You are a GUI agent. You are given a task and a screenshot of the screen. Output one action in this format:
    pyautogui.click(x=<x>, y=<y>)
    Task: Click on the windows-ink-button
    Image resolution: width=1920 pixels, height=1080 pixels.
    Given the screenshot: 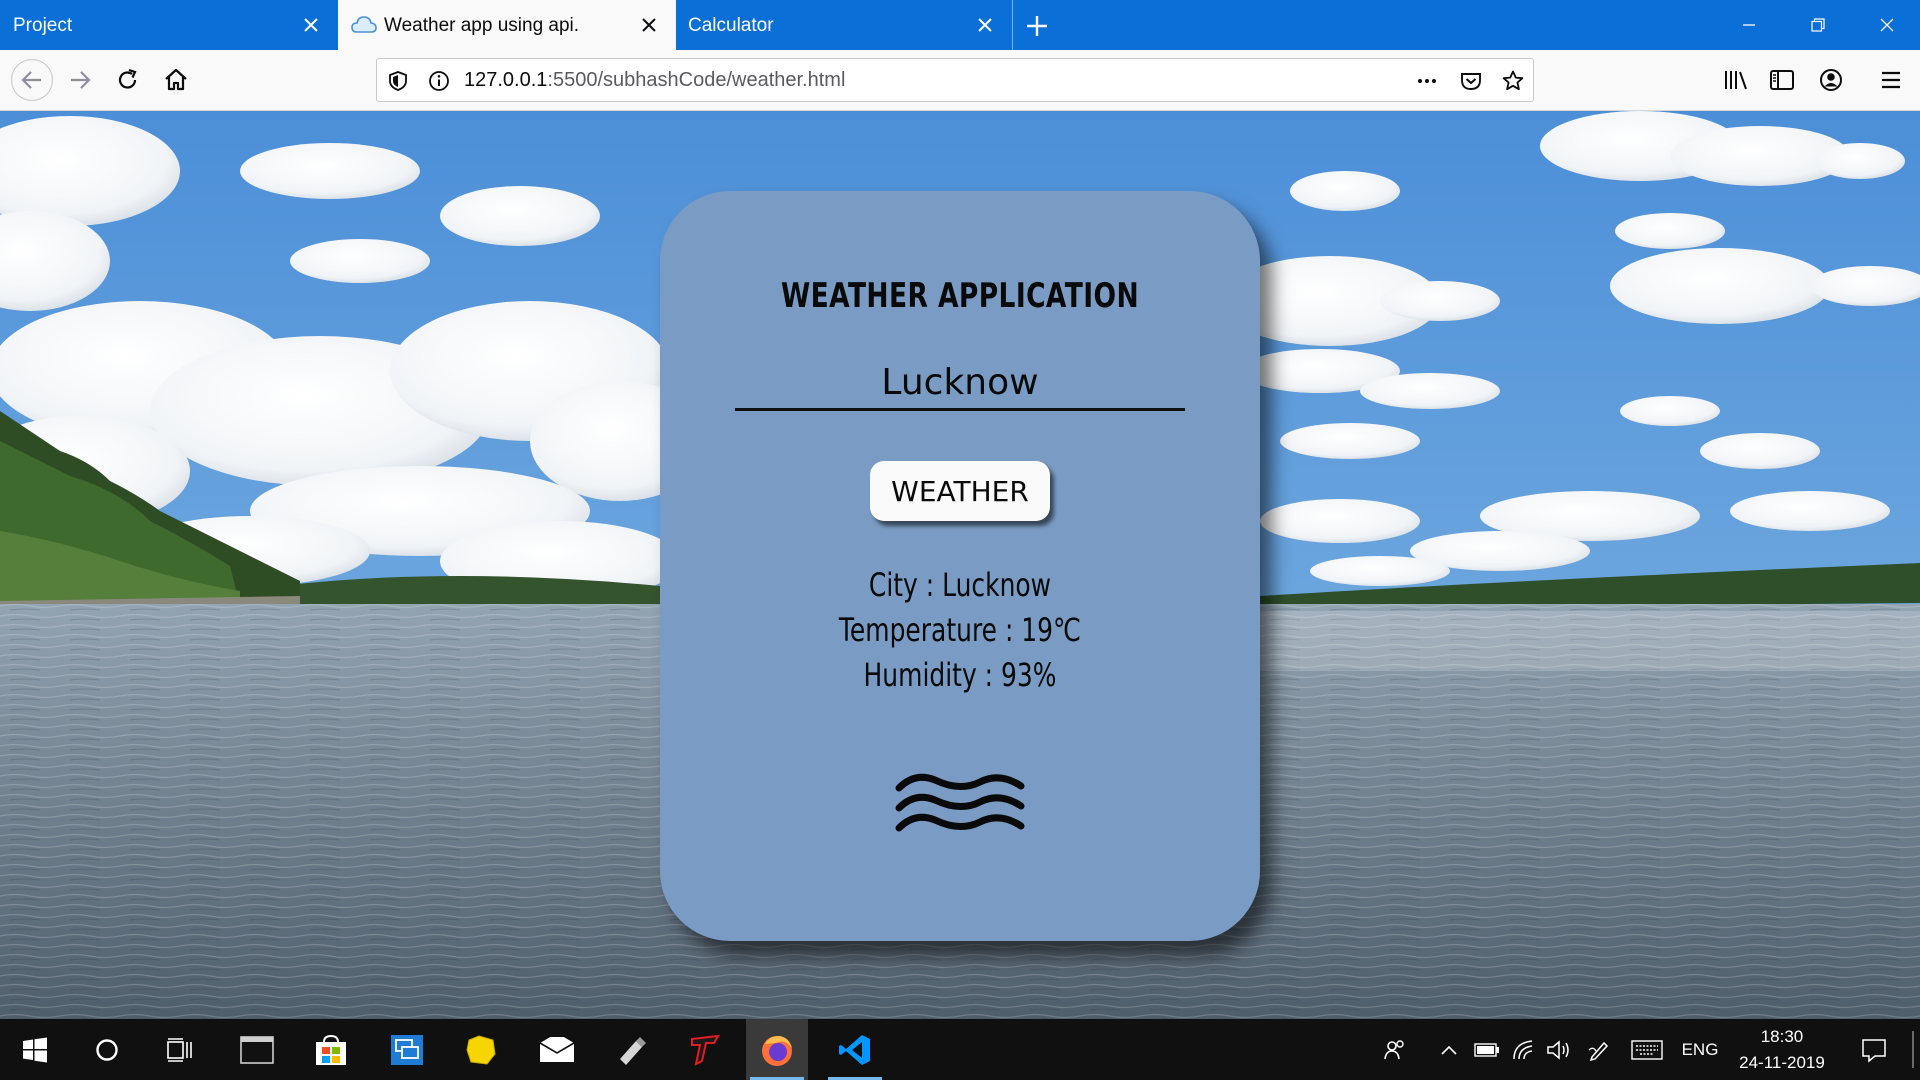 What is the action you would take?
    pyautogui.click(x=1599, y=1049)
    